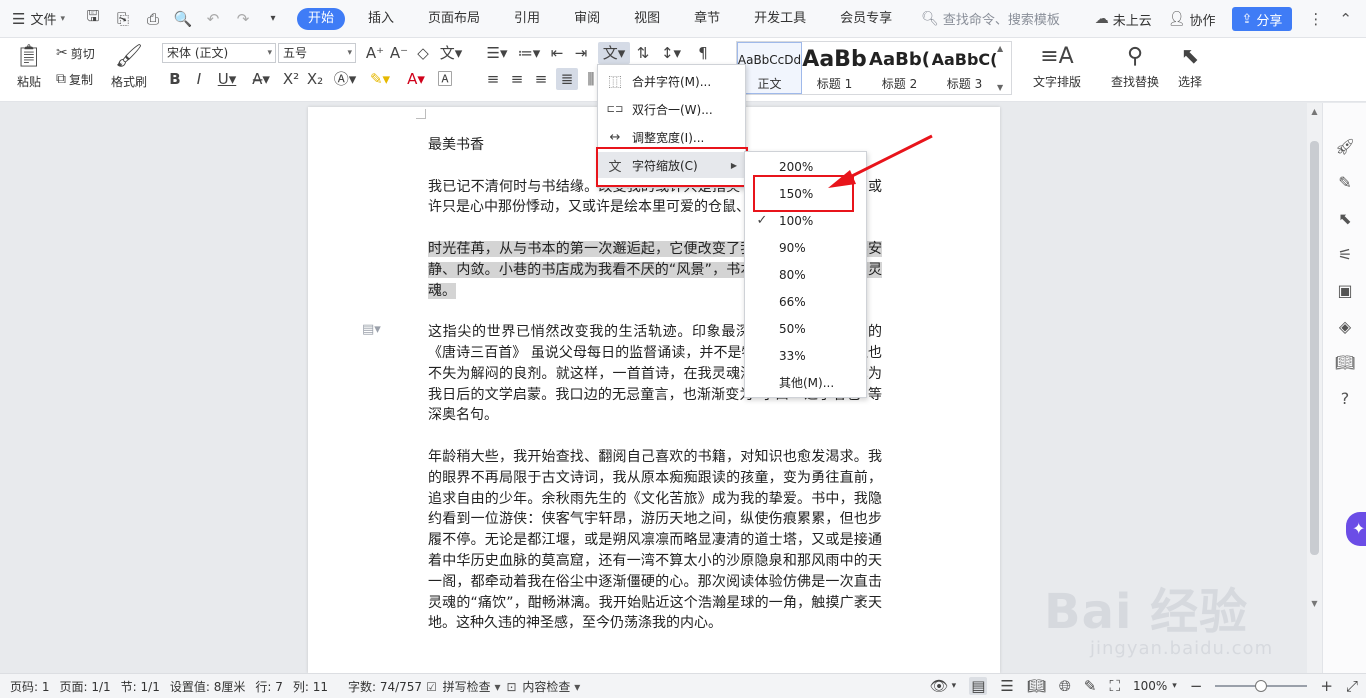 This screenshot has height=698, width=1366. I want to click on format-painter-button: 🖌︎ 格式刷, so click(129, 66).